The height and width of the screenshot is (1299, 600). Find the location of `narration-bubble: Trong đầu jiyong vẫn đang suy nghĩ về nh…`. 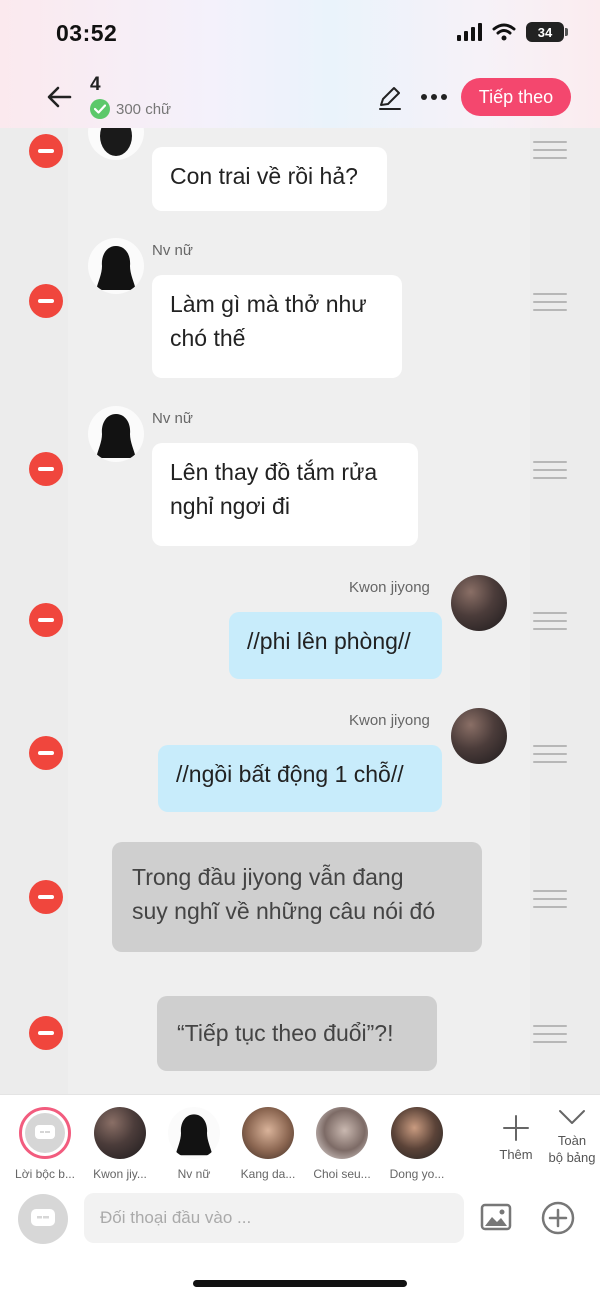

narration-bubble: Trong đầu jiyong vẫn đang suy nghĩ về nh… is located at coordinates (297, 897).